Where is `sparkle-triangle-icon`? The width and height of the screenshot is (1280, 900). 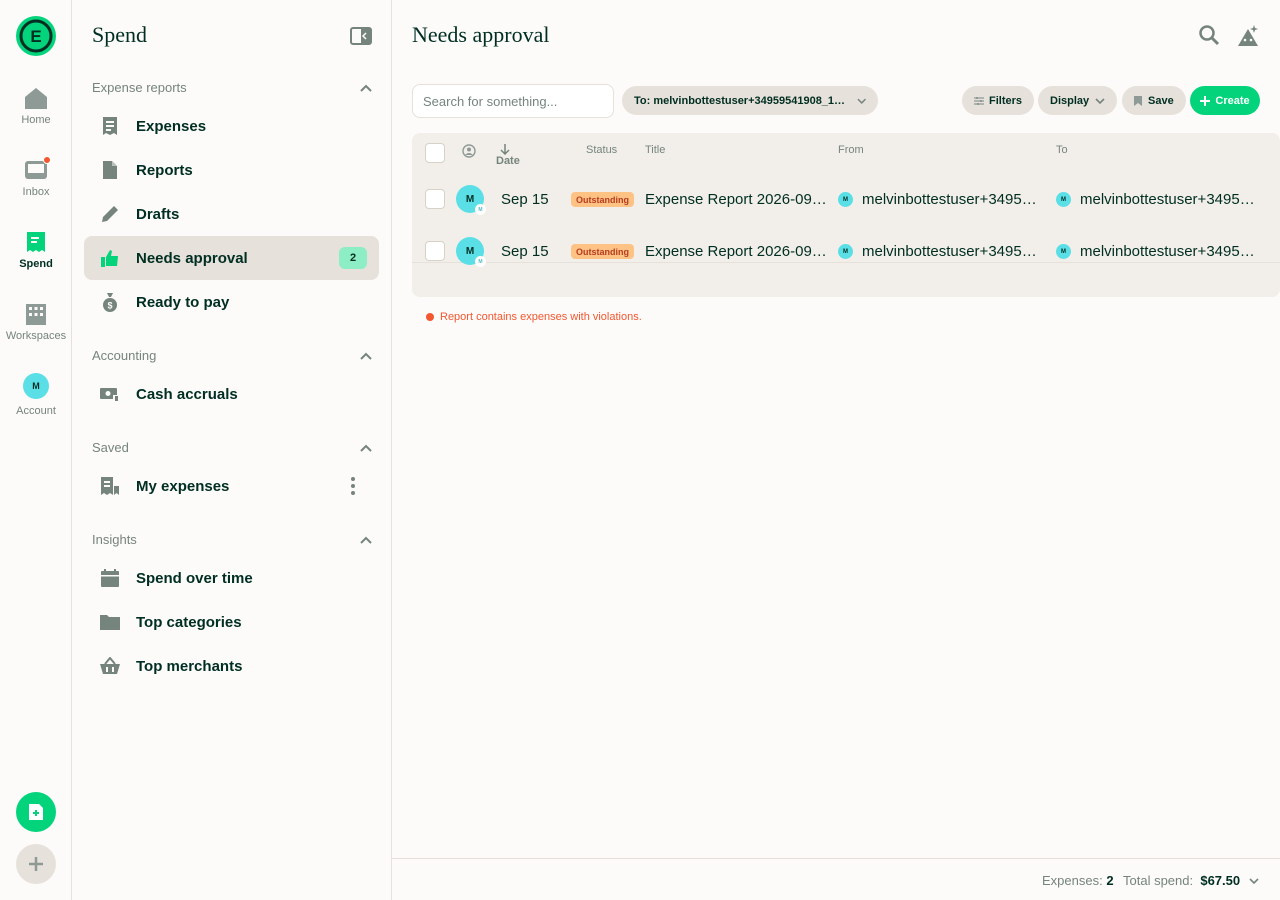
sparkle-triangle-icon is located at coordinates (1248, 35).